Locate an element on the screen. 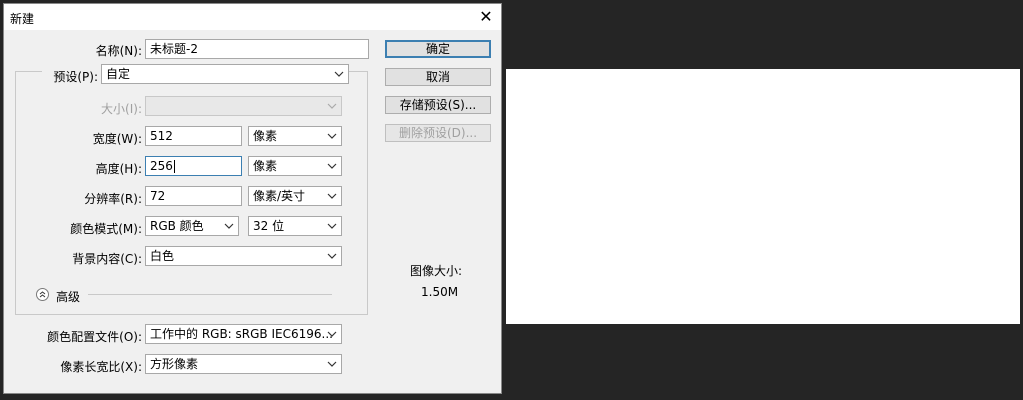  width-value: 512 is located at coordinates (161, 136).